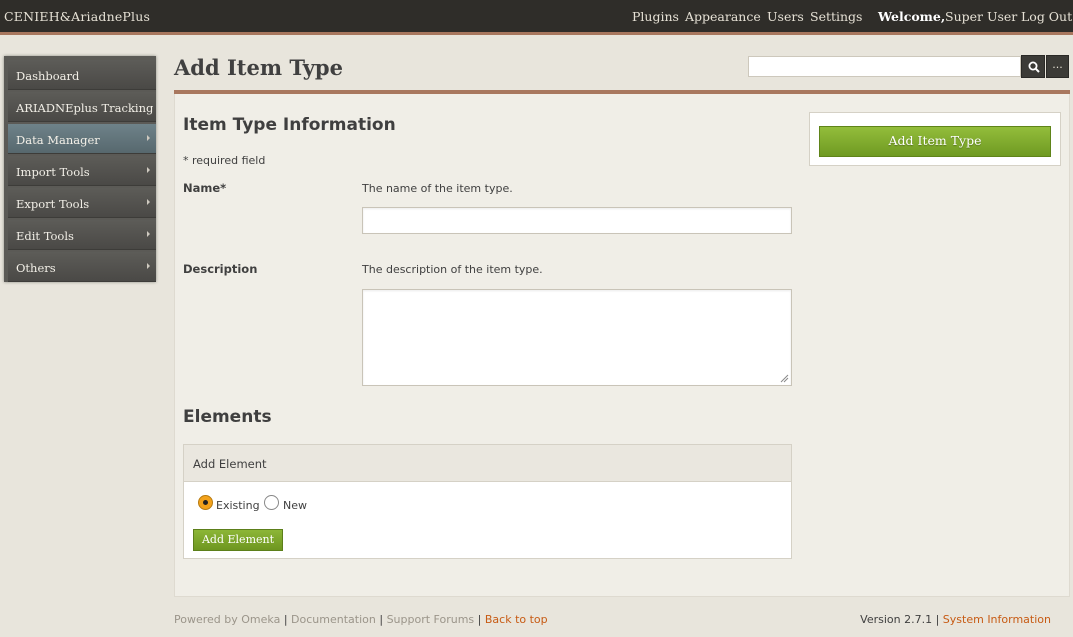 The height and width of the screenshot is (637, 1073). I want to click on sidebar-item-data-manager: Data Manager, so click(82, 139).